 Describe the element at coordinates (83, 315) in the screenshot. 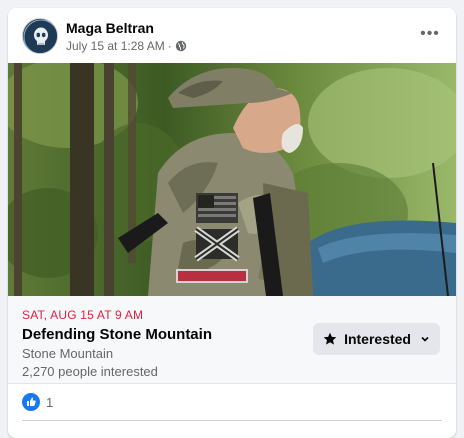

I see `event-date: SAT, AUG 15 AT 9 AM` at that location.